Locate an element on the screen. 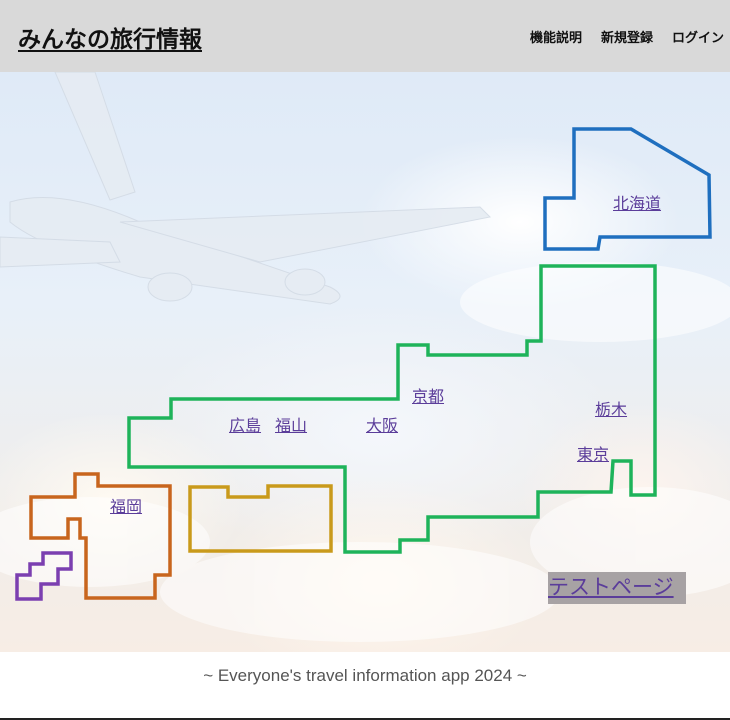 The image size is (730, 720). fukuoka-link: 福岡 is located at coordinates (126, 507).